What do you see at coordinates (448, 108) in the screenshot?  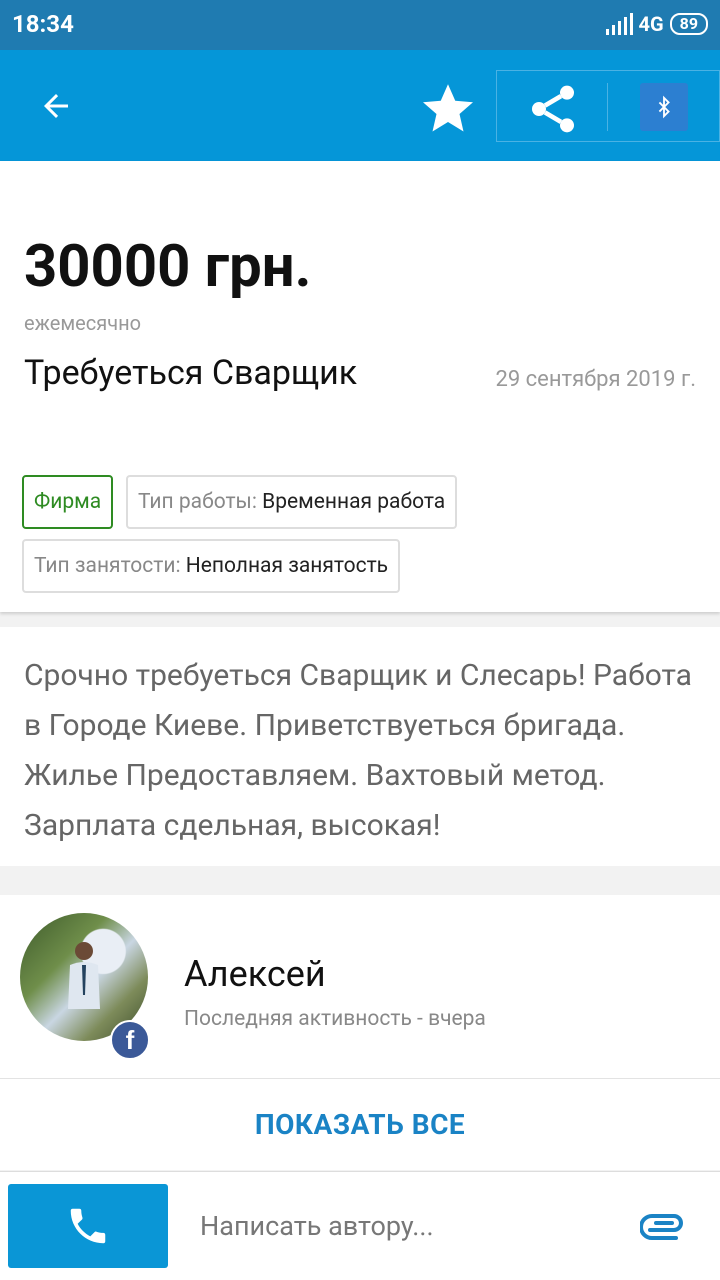 I see `star-icon` at bounding box center [448, 108].